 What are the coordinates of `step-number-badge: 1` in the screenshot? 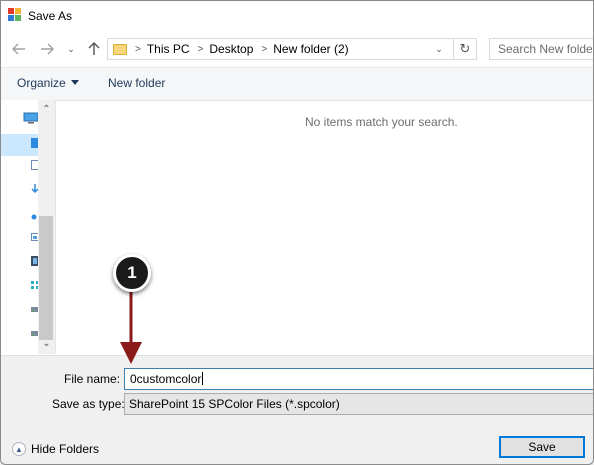 It's located at (132, 273).